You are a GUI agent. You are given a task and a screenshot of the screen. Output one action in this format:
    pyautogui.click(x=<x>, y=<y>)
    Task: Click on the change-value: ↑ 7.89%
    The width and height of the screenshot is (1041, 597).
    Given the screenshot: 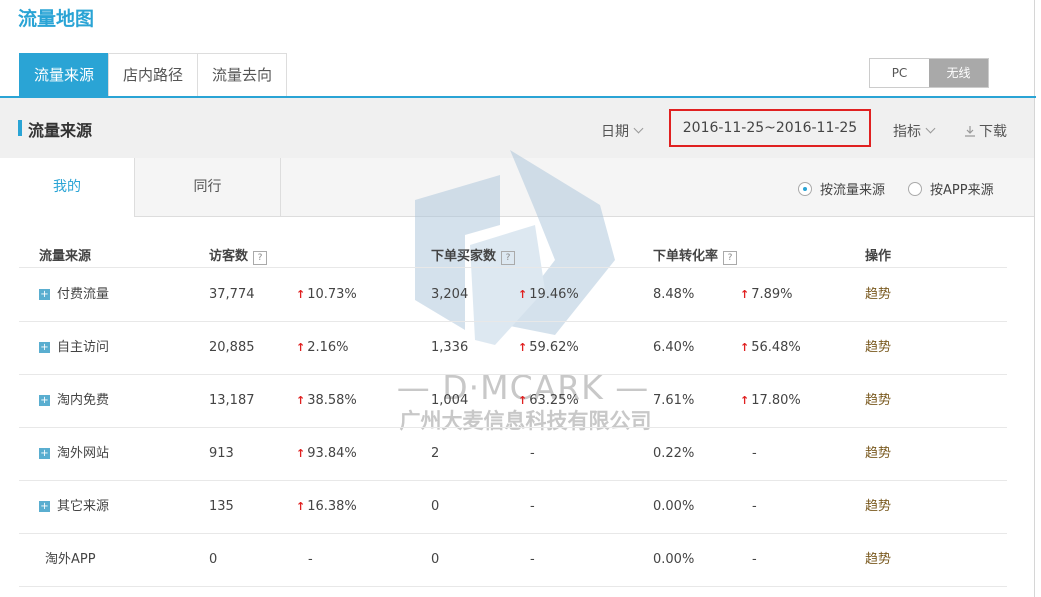 What is the action you would take?
    pyautogui.click(x=766, y=294)
    